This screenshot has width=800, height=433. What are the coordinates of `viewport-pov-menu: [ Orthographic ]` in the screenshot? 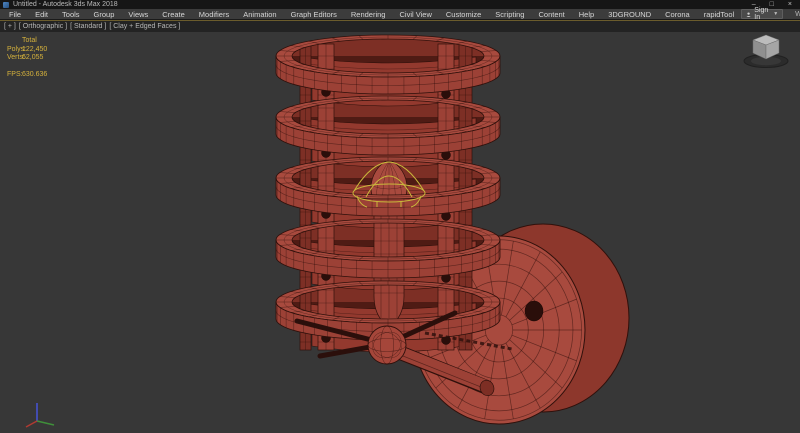 It's located at (43, 26).